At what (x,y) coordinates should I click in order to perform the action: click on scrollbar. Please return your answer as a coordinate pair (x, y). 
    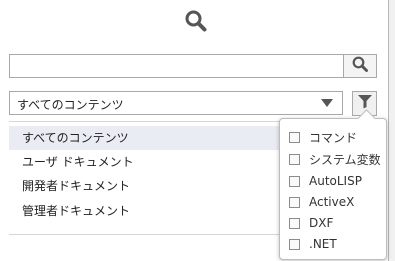
    Looking at the image, I should click on (392, 130).